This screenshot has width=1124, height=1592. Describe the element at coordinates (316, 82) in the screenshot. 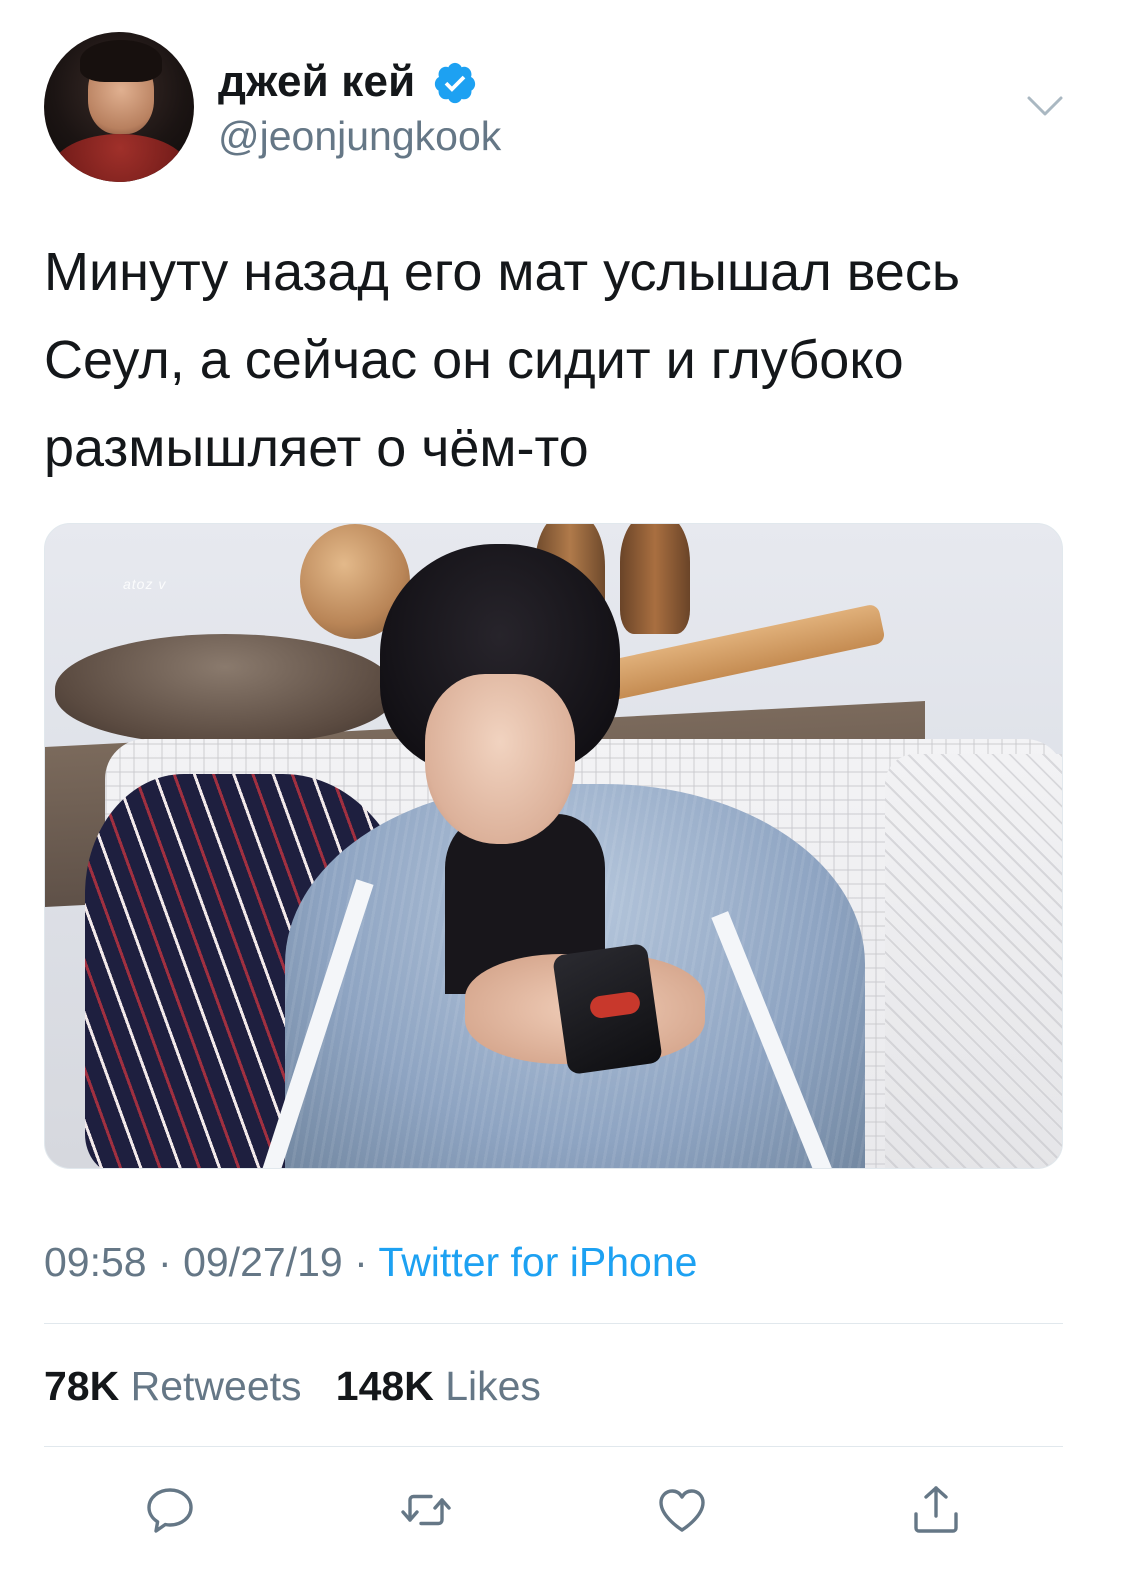

I see `display-name: джей кей` at that location.